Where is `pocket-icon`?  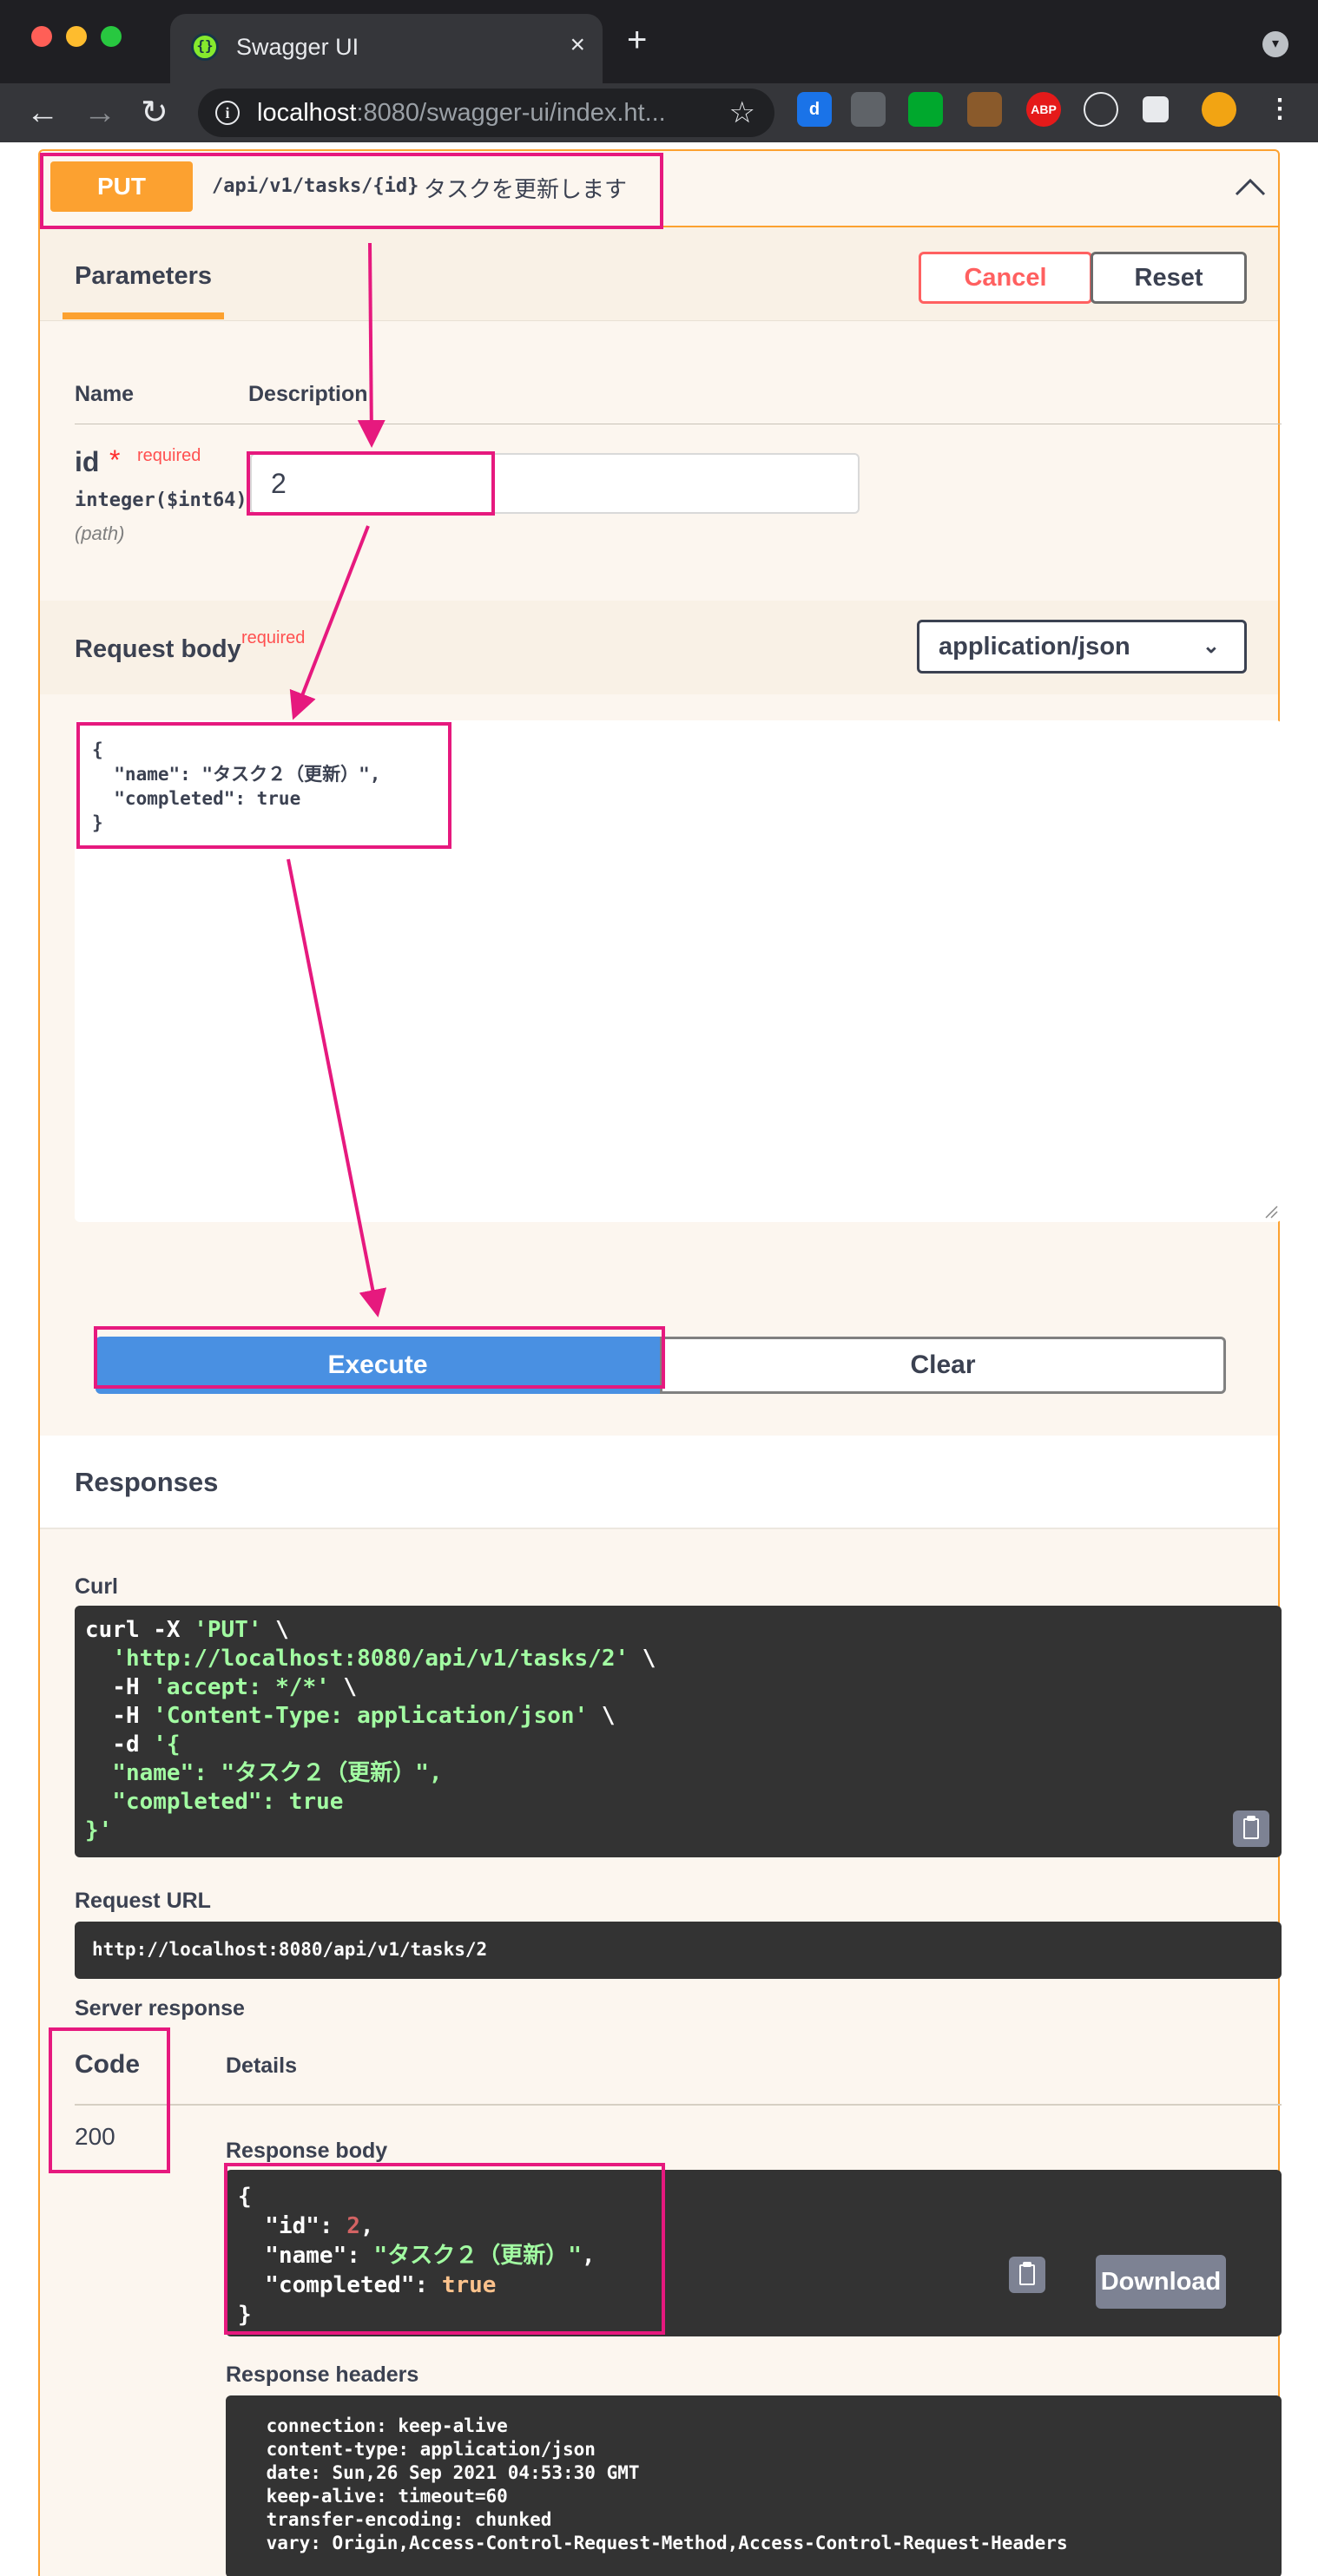
pocket-icon is located at coordinates (868, 110).